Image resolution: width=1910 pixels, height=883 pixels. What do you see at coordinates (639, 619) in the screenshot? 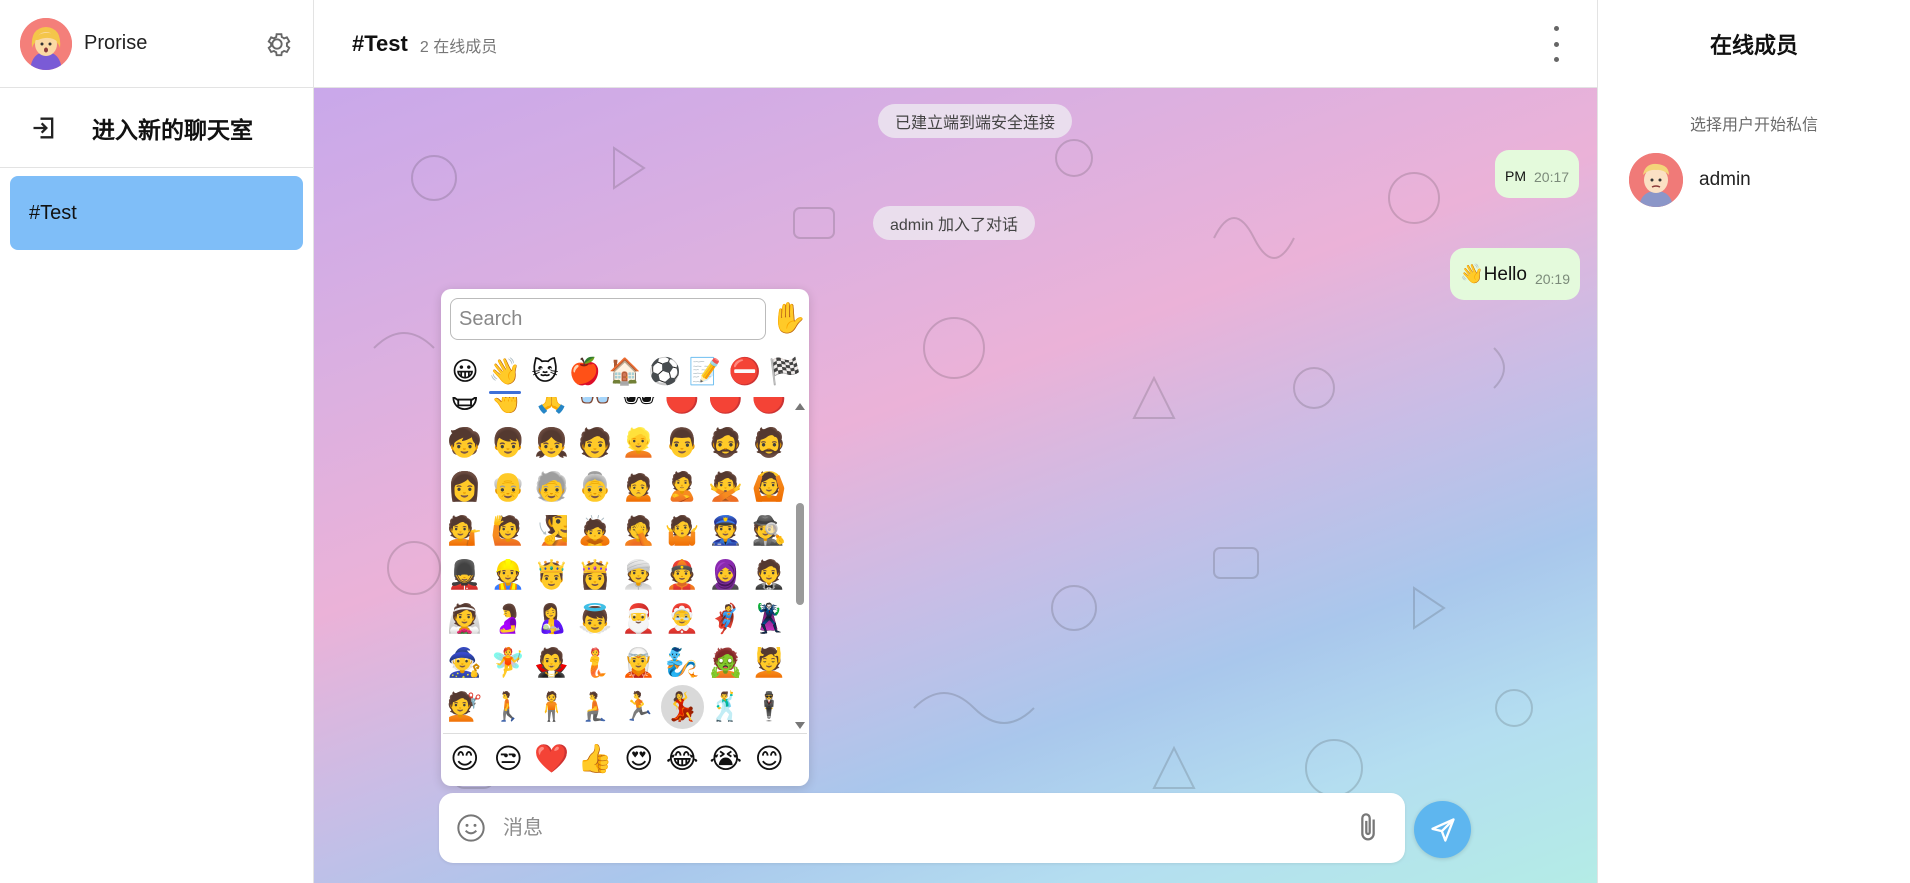
I see `emoji-item: 🎅` at bounding box center [639, 619].